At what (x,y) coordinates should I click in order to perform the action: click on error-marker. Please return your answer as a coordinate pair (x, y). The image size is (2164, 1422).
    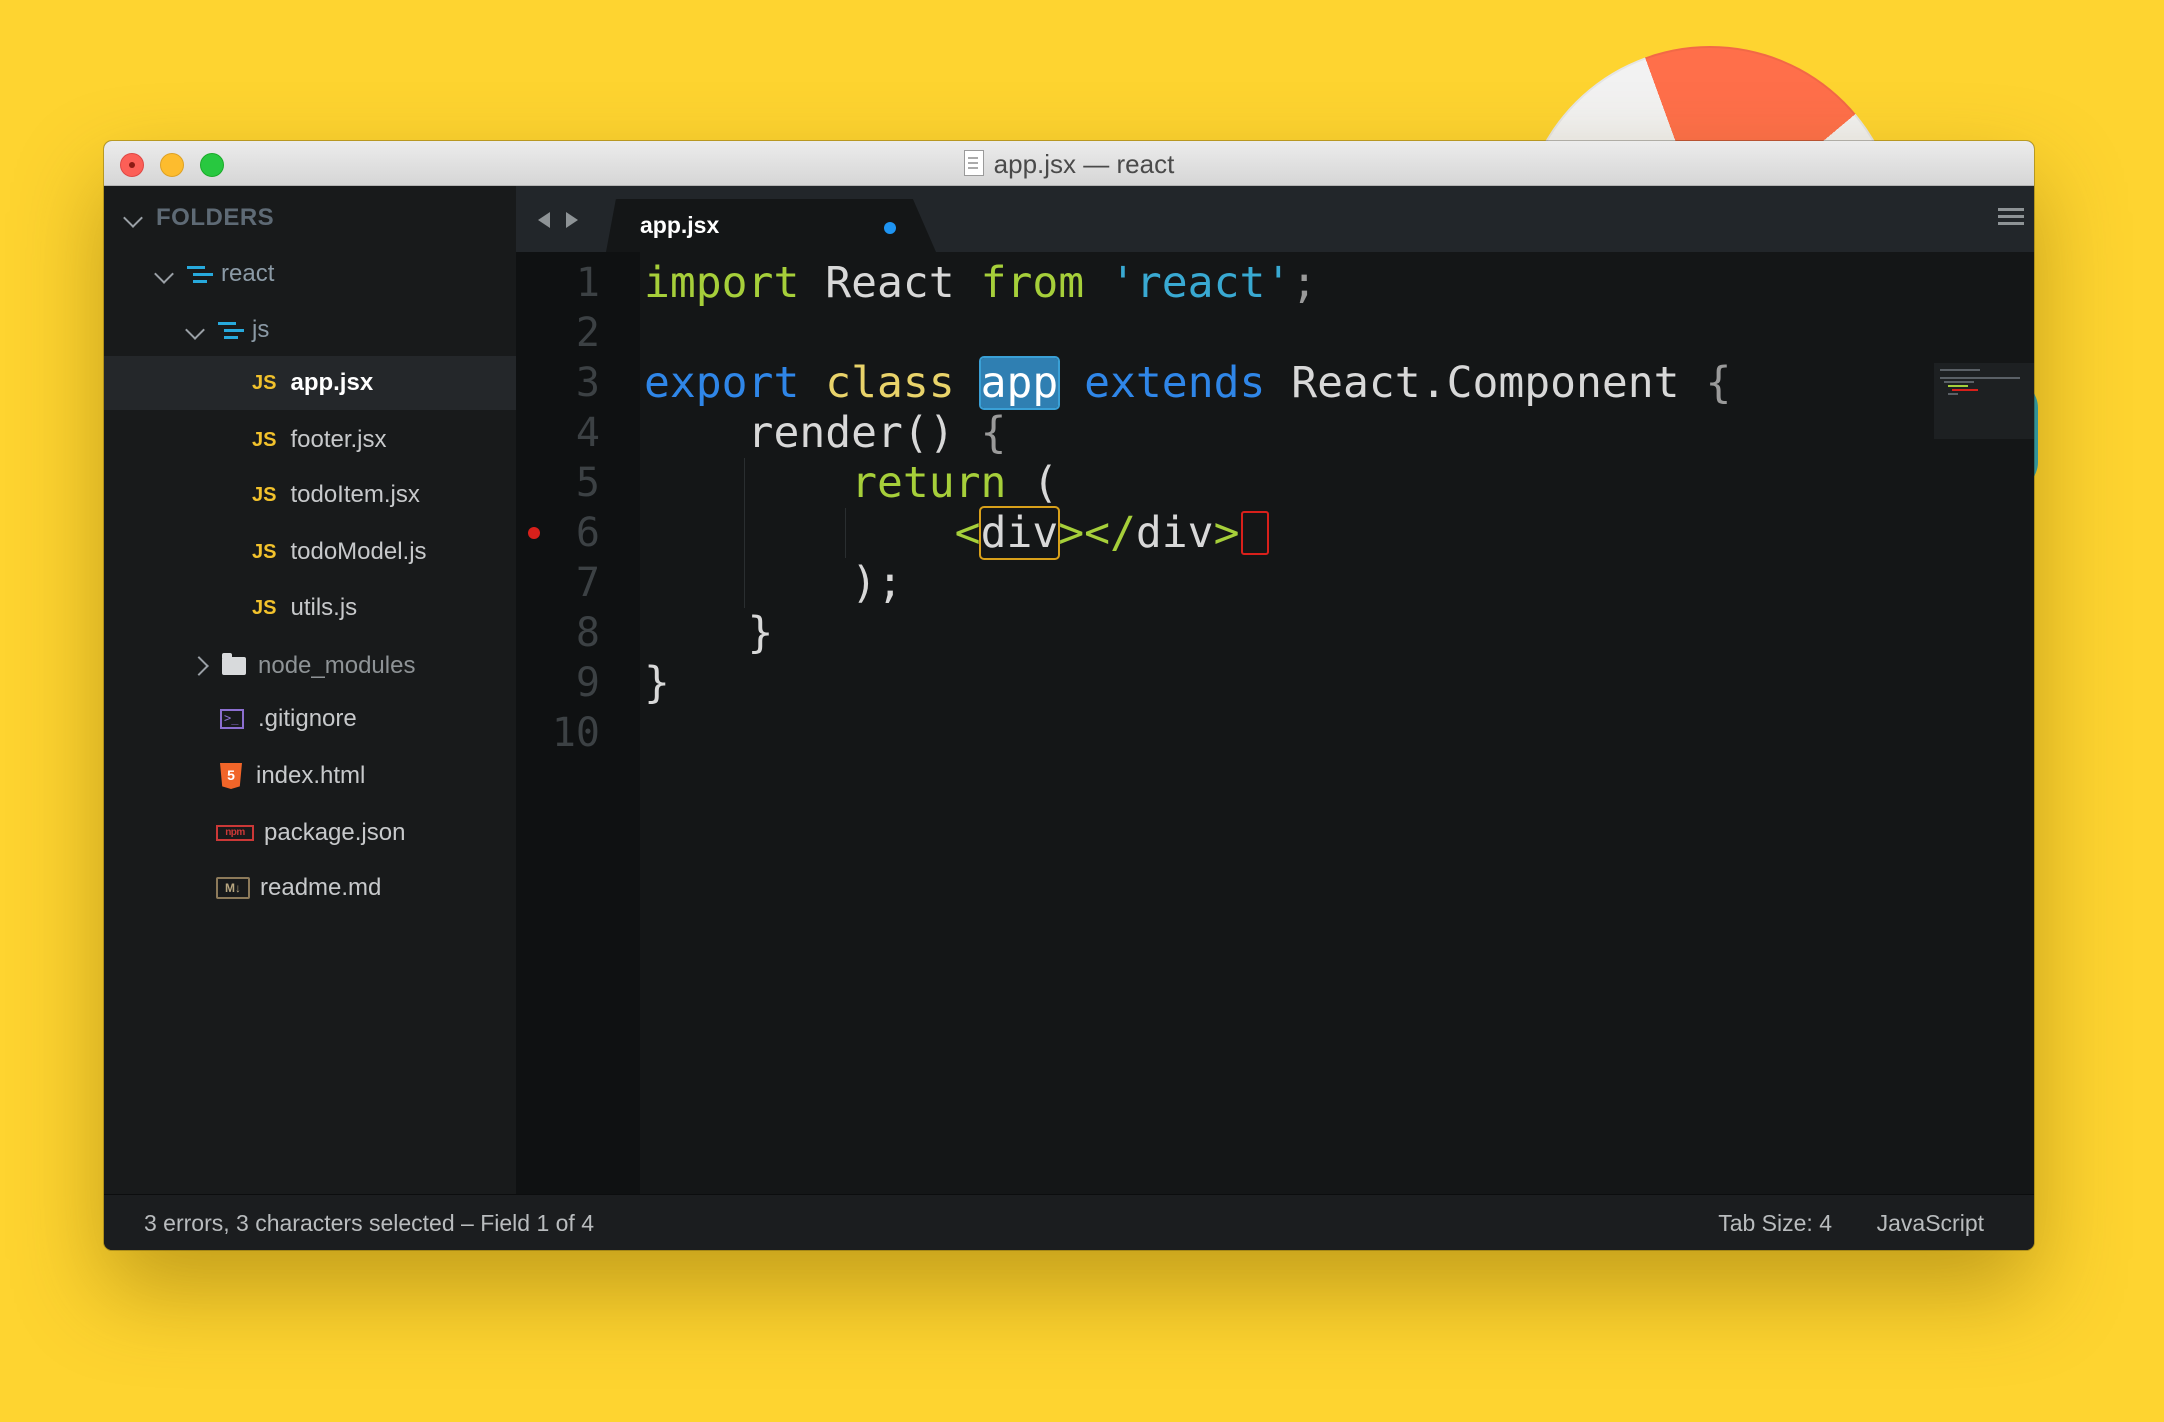
    Looking at the image, I should click on (1255, 533).